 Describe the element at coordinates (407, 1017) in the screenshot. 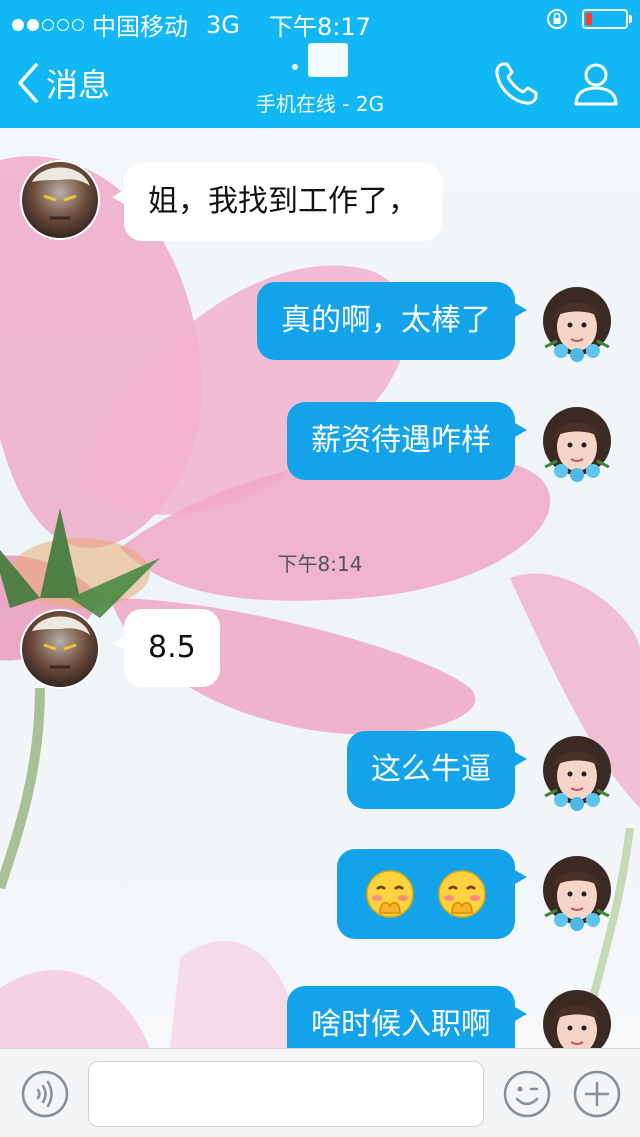

I see `outgoing-message: 啥时候入职啊` at that location.